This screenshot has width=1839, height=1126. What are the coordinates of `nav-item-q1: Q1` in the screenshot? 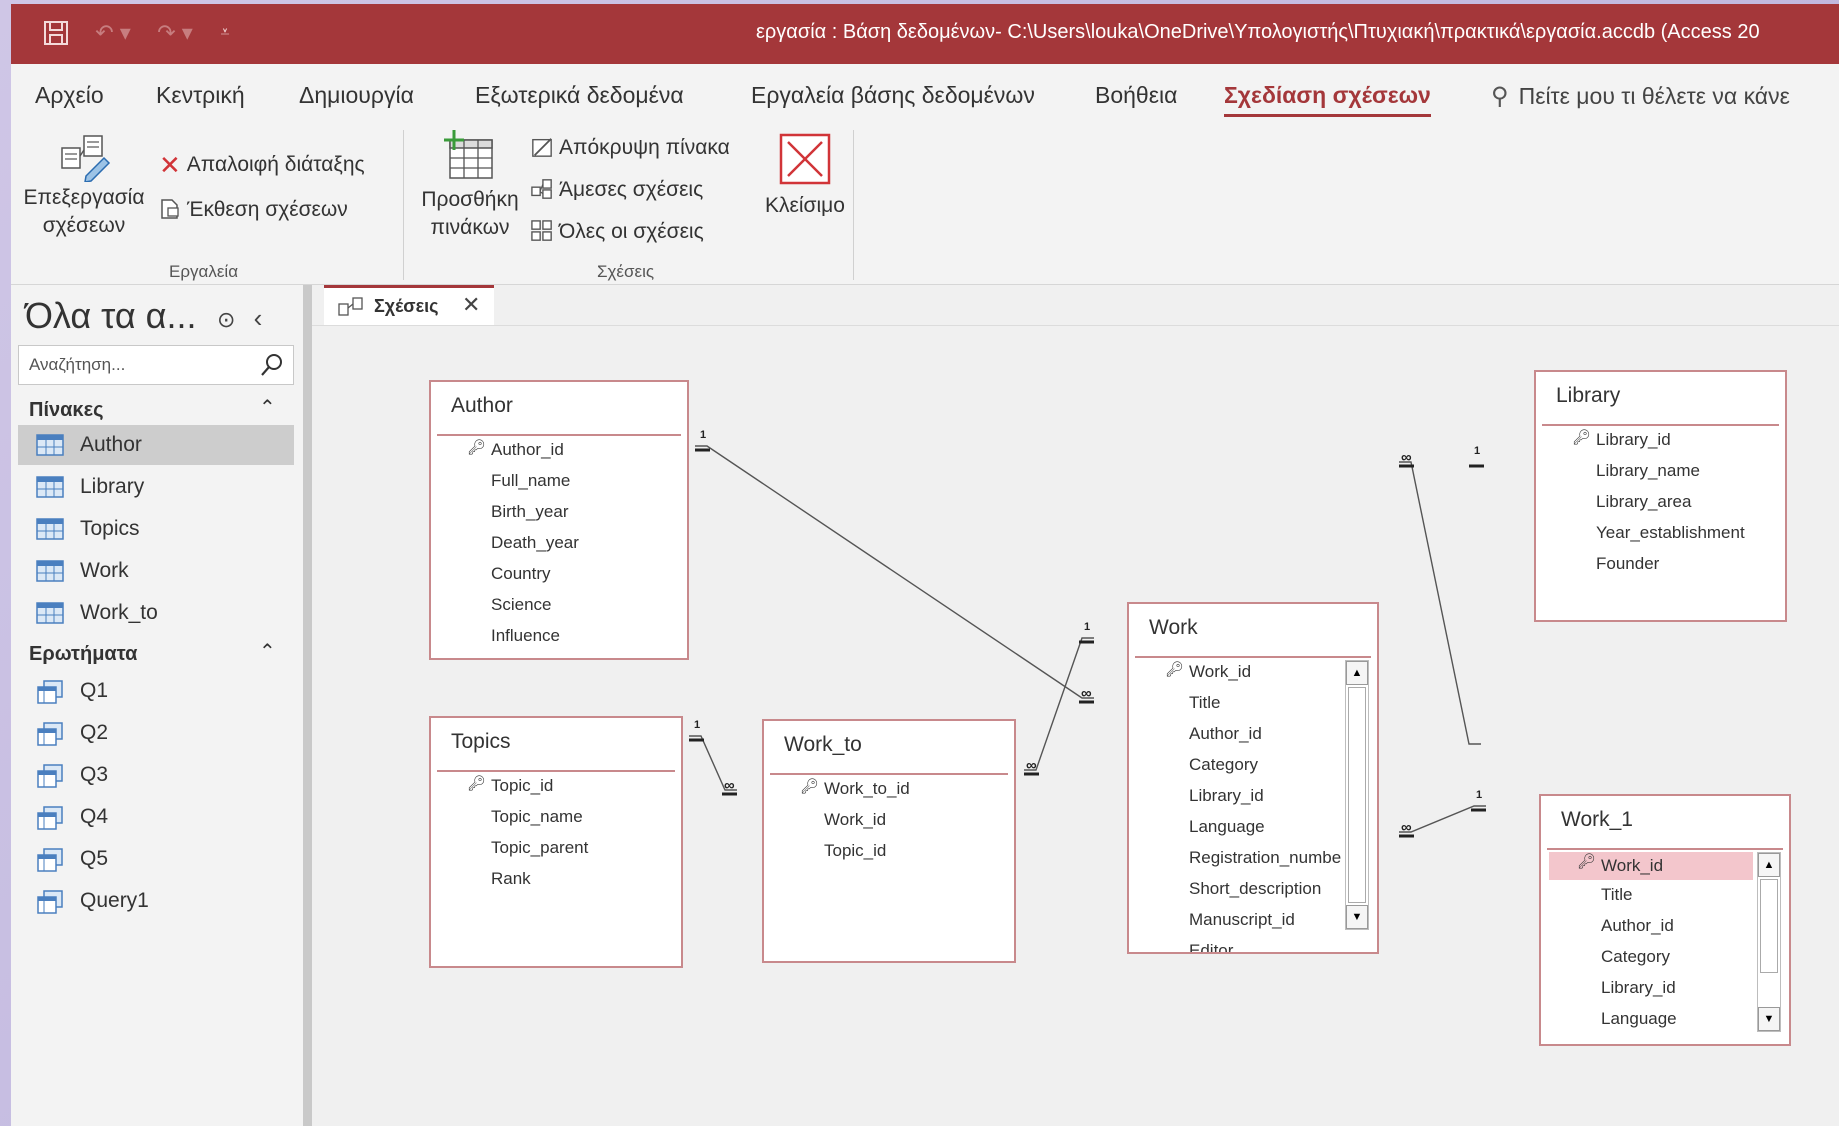 It's located at (156, 691).